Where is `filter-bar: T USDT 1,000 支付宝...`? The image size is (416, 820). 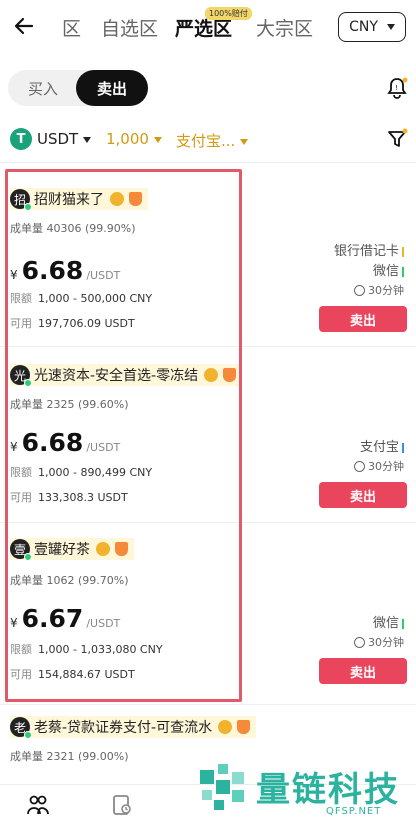
filter-bar: T USDT 1,000 支付宝... is located at coordinates (208, 140).